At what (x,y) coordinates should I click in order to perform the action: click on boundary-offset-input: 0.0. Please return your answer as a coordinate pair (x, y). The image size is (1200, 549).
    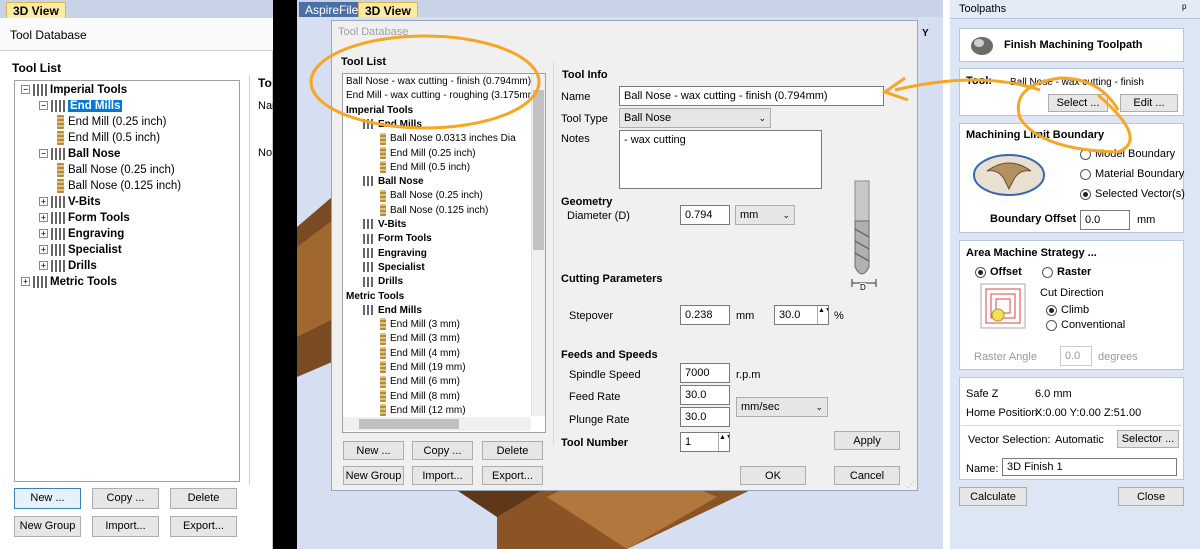
    Looking at the image, I should click on (1105, 220).